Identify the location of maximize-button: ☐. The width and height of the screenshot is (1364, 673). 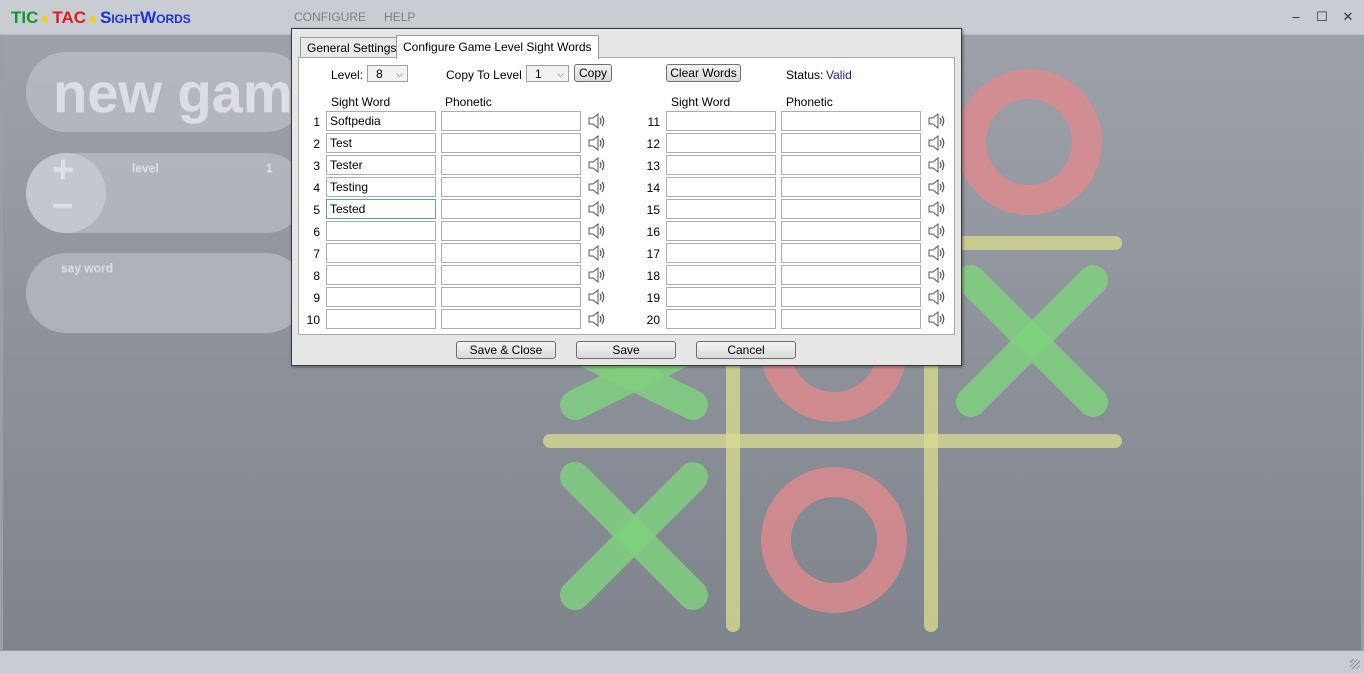
(1322, 17).